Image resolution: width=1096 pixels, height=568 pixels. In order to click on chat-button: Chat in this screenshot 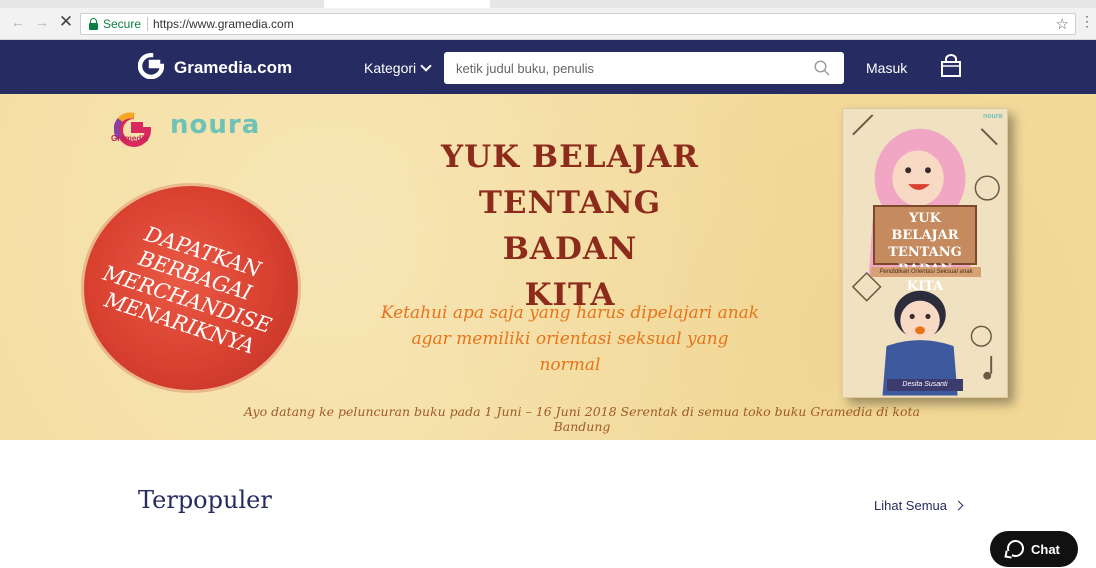, I will do `click(1034, 549)`.